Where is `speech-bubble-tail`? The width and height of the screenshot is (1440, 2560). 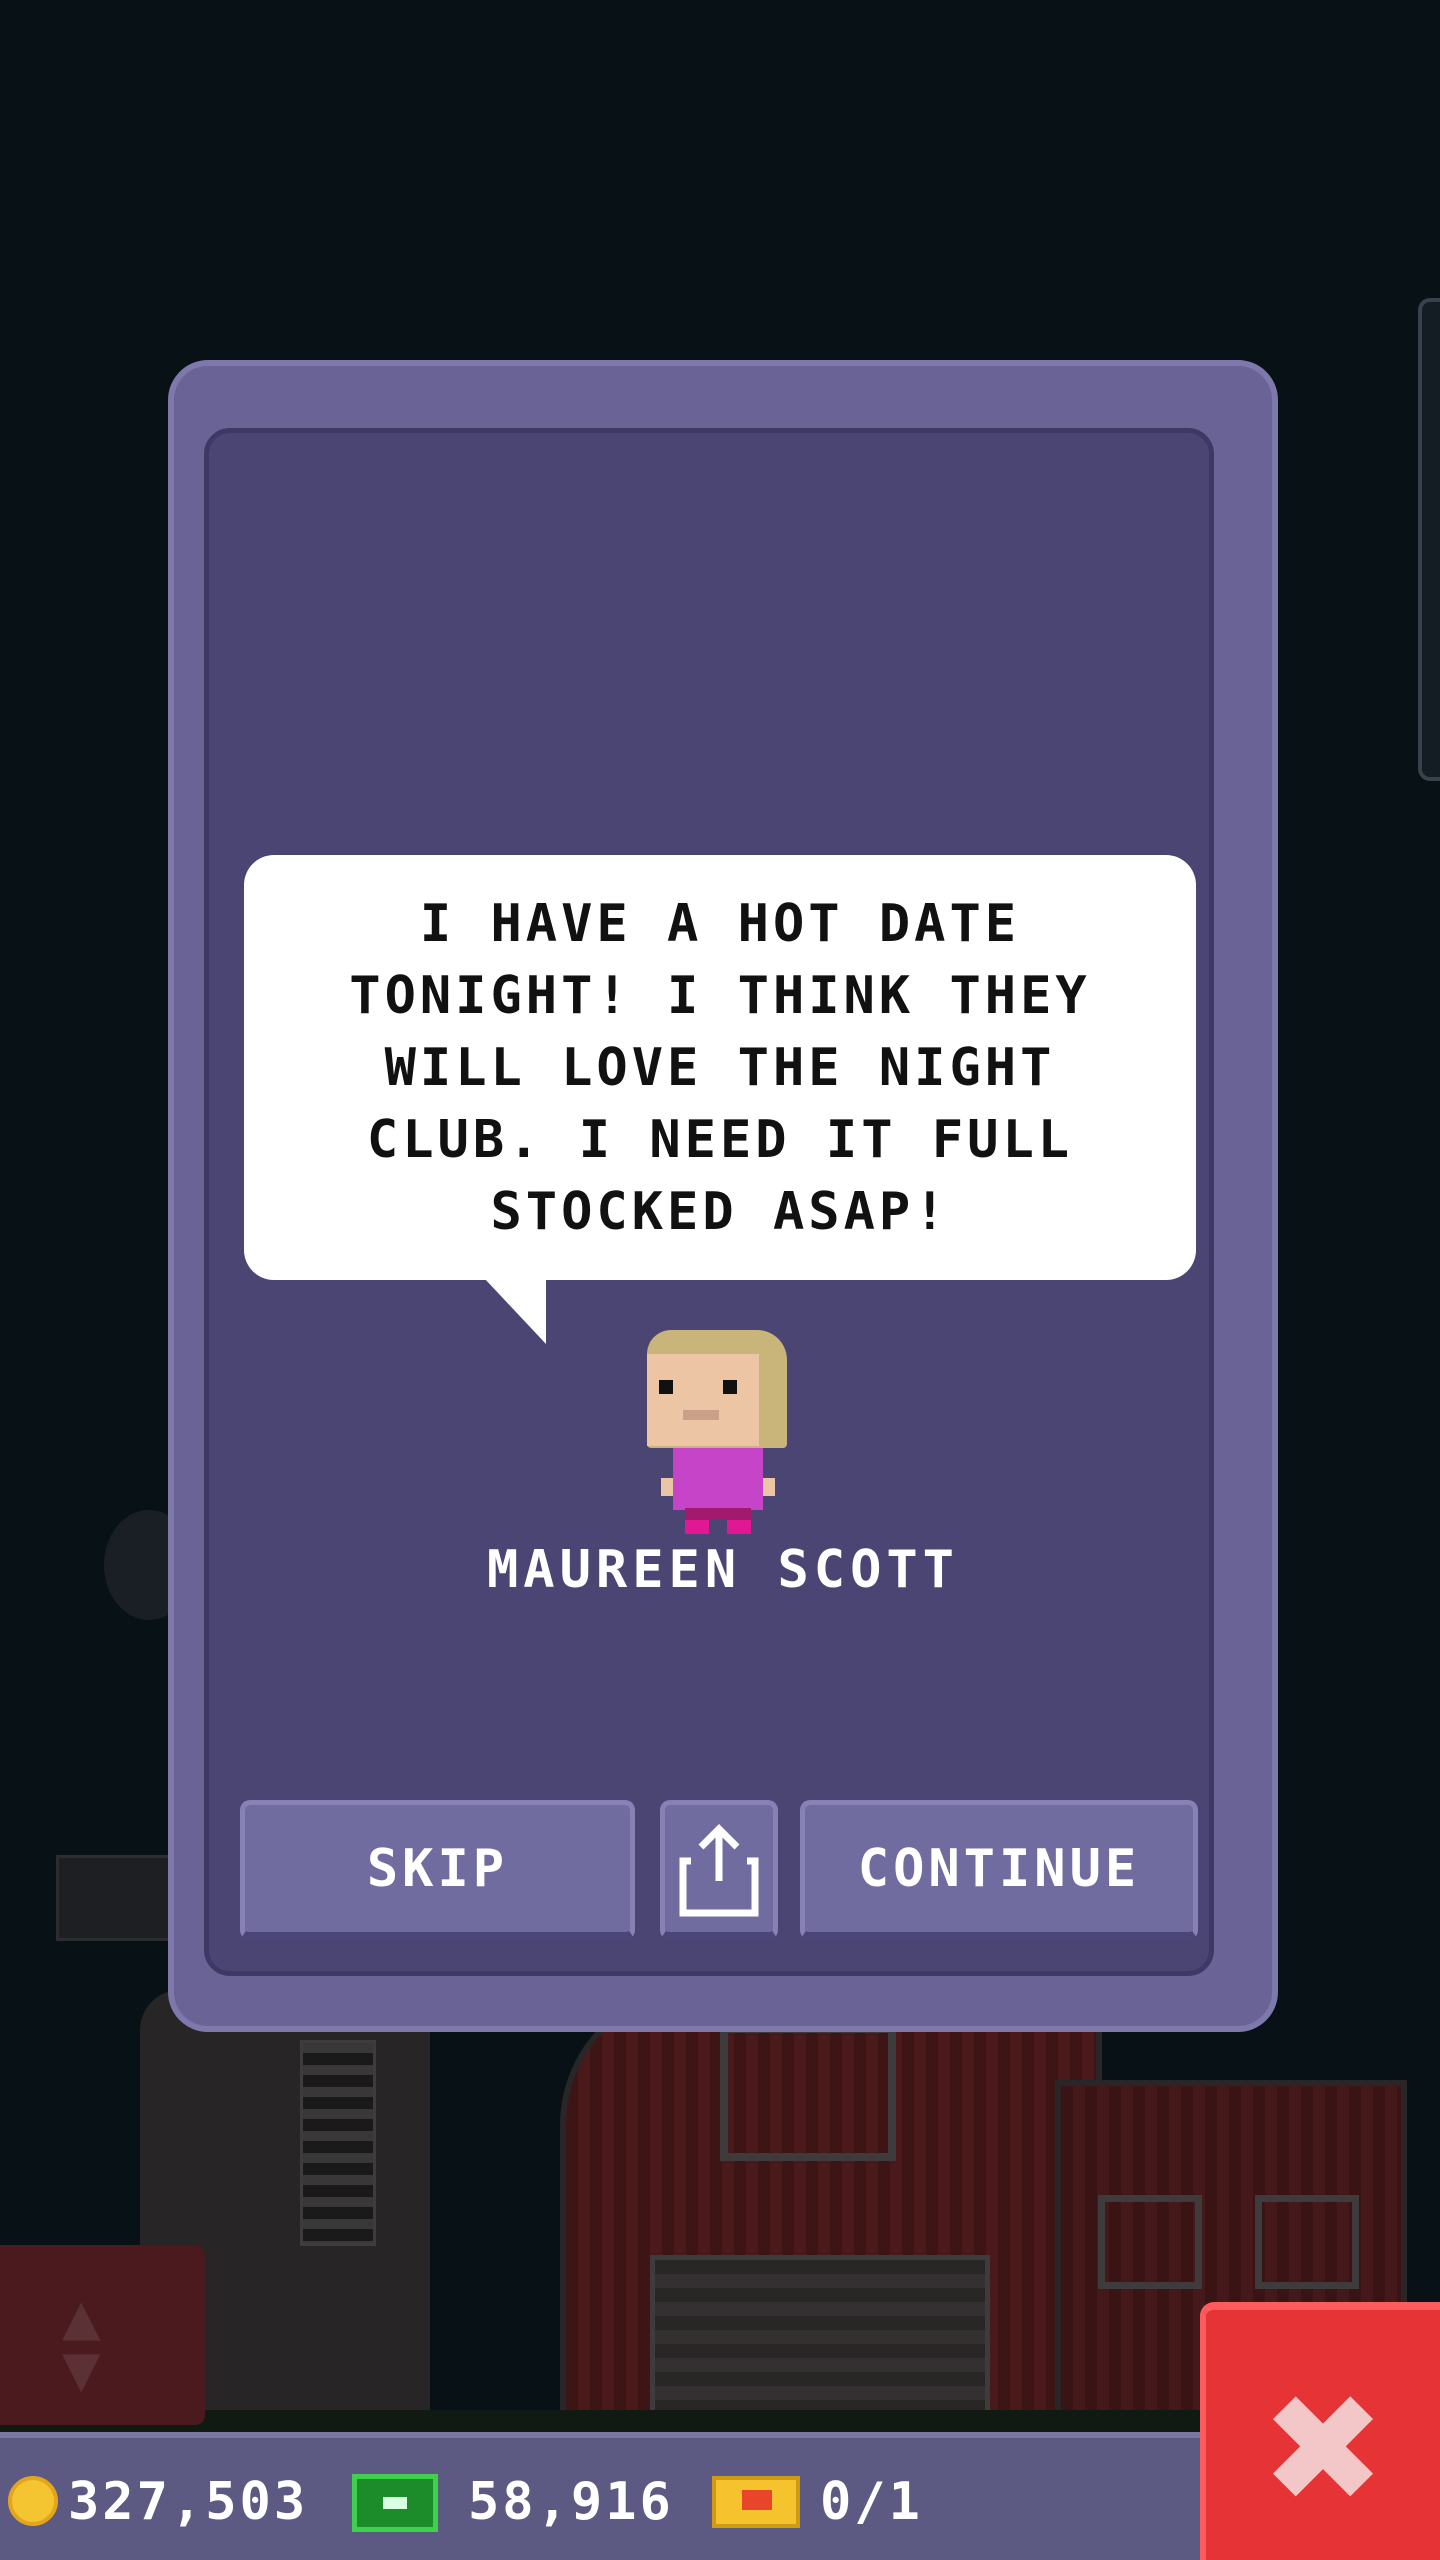
speech-bubble-tail is located at coordinates (515, 1311).